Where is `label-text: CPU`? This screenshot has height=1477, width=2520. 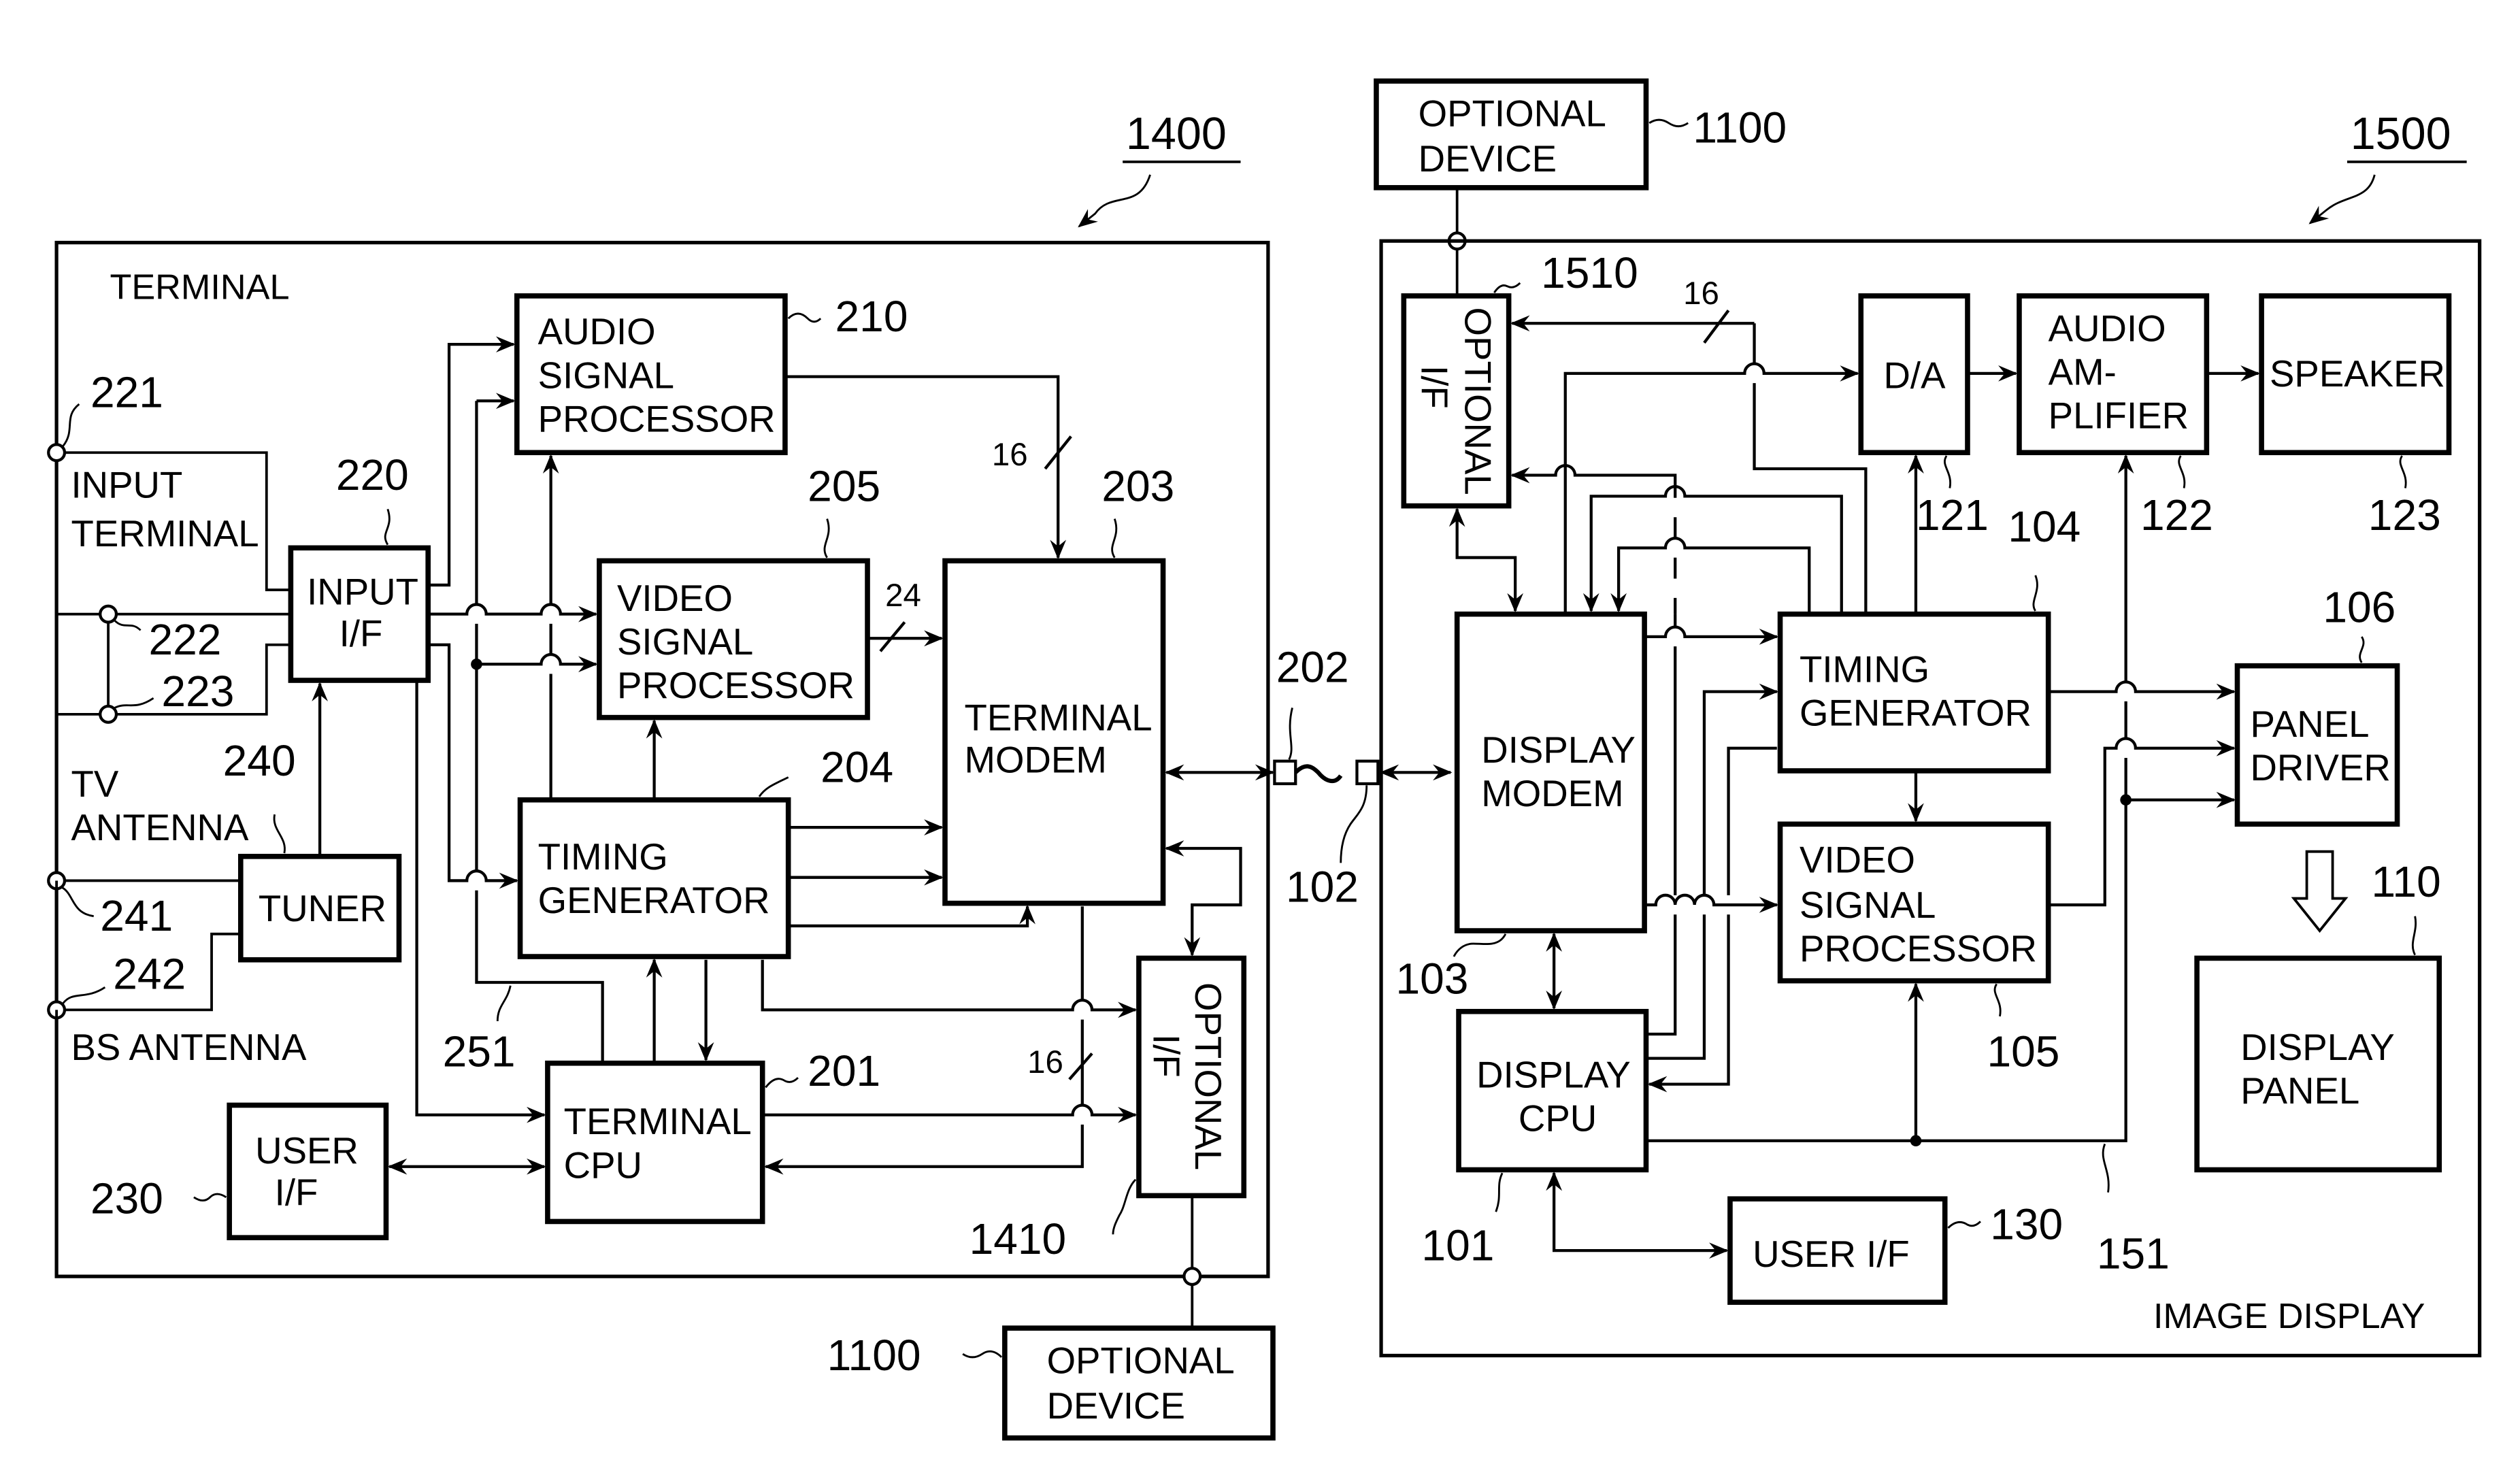 label-text: CPU is located at coordinates (1558, 1118).